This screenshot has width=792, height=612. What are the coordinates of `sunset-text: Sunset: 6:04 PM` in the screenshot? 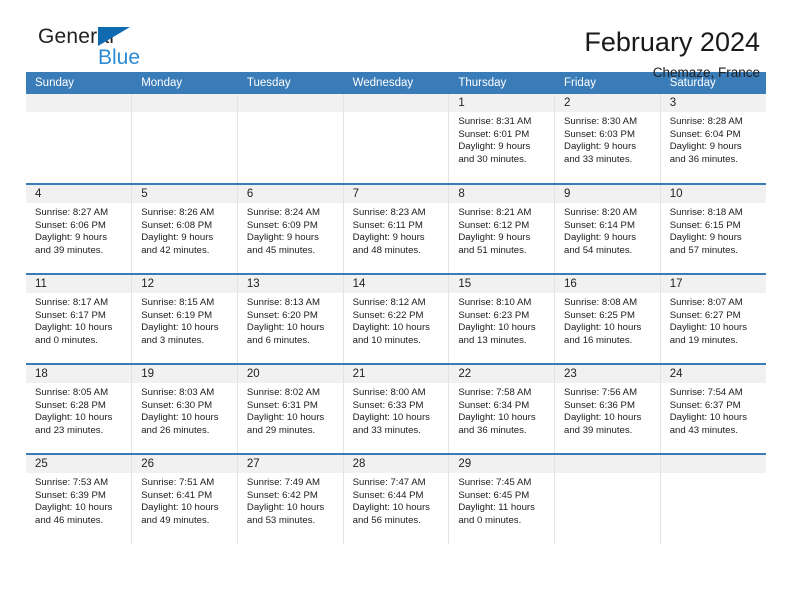 It's located at (705, 134).